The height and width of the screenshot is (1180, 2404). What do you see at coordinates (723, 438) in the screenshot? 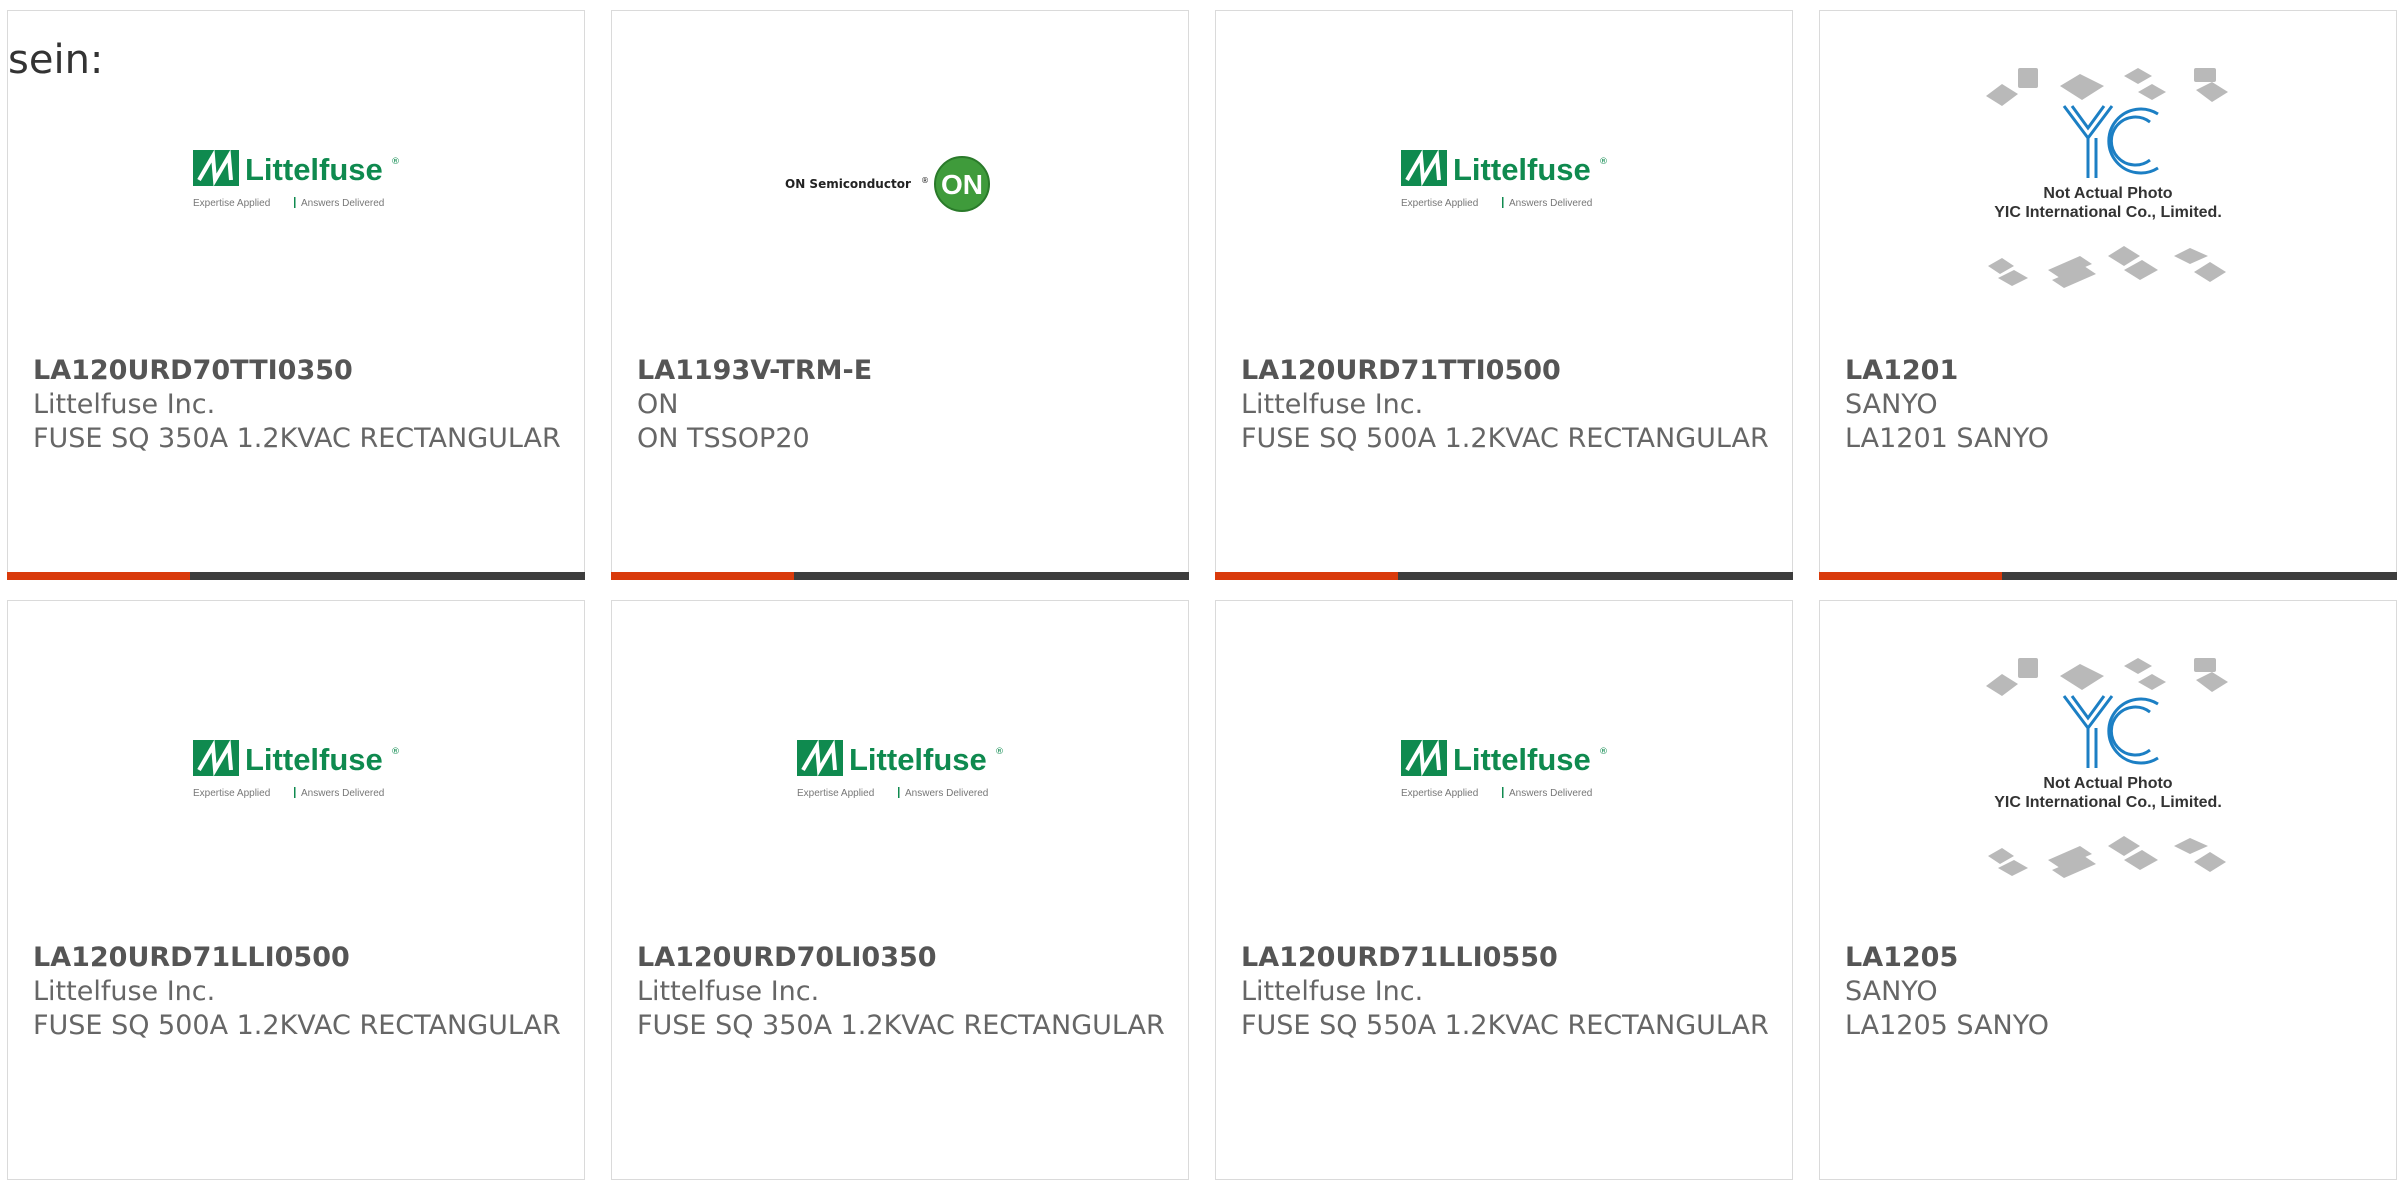
I see `description: ON TSSOP20` at bounding box center [723, 438].